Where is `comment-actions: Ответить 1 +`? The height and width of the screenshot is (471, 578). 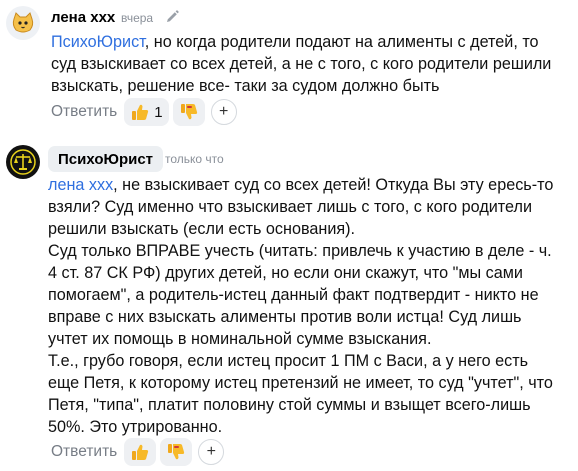
comment-actions: Ответить 1 + is located at coordinates (144, 112).